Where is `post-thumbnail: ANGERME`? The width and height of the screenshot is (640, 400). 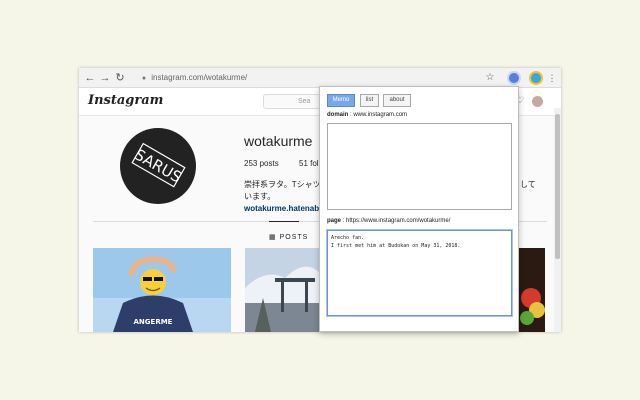 post-thumbnail: ANGERME is located at coordinates (162, 290).